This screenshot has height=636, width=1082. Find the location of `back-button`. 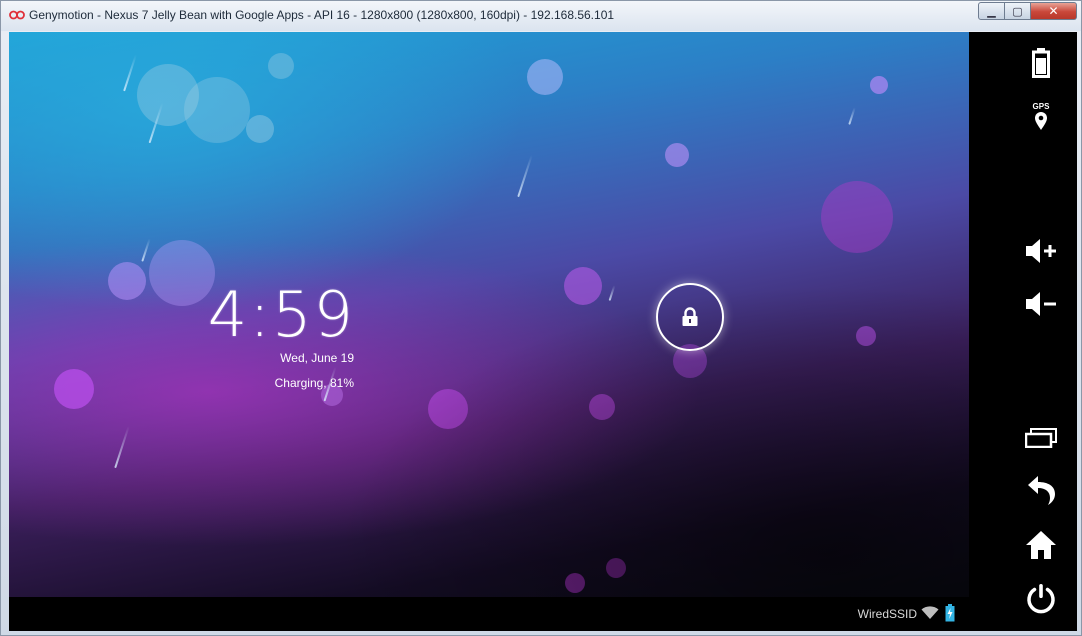

back-button is located at coordinates (1041, 490).